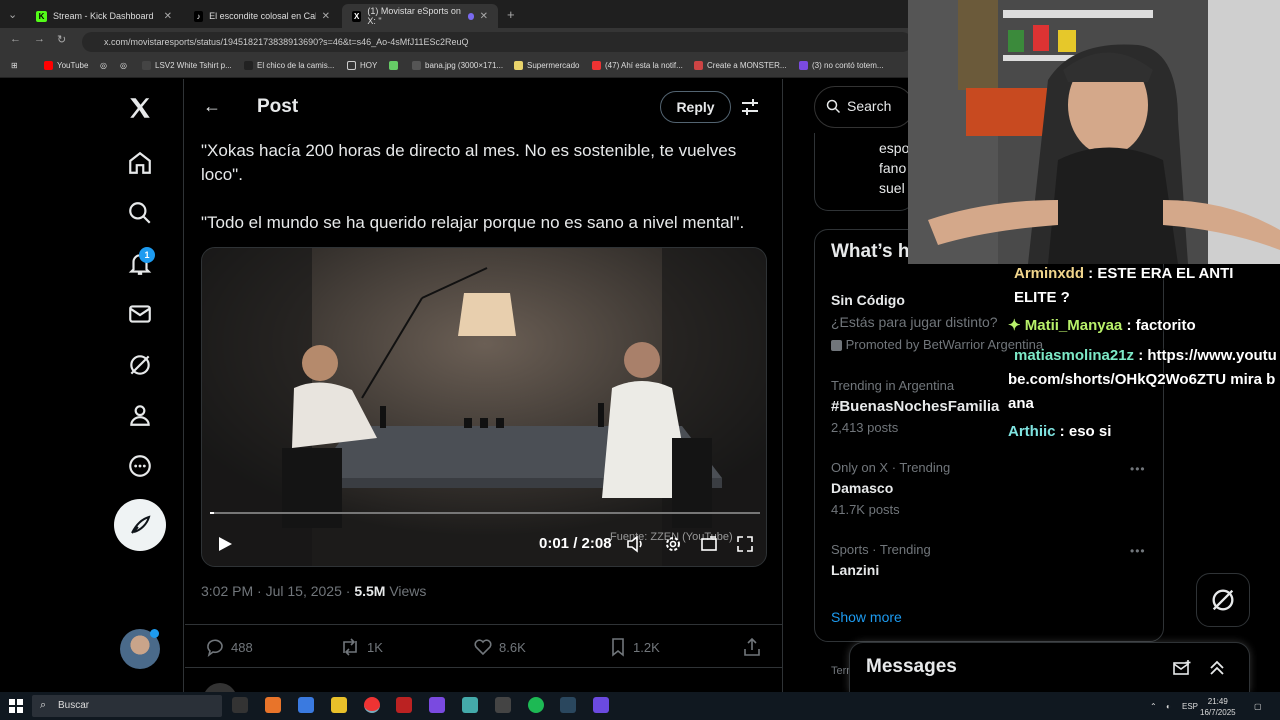  Describe the element at coordinates (140, 466) in the screenshot. I see `more-icon` at that location.